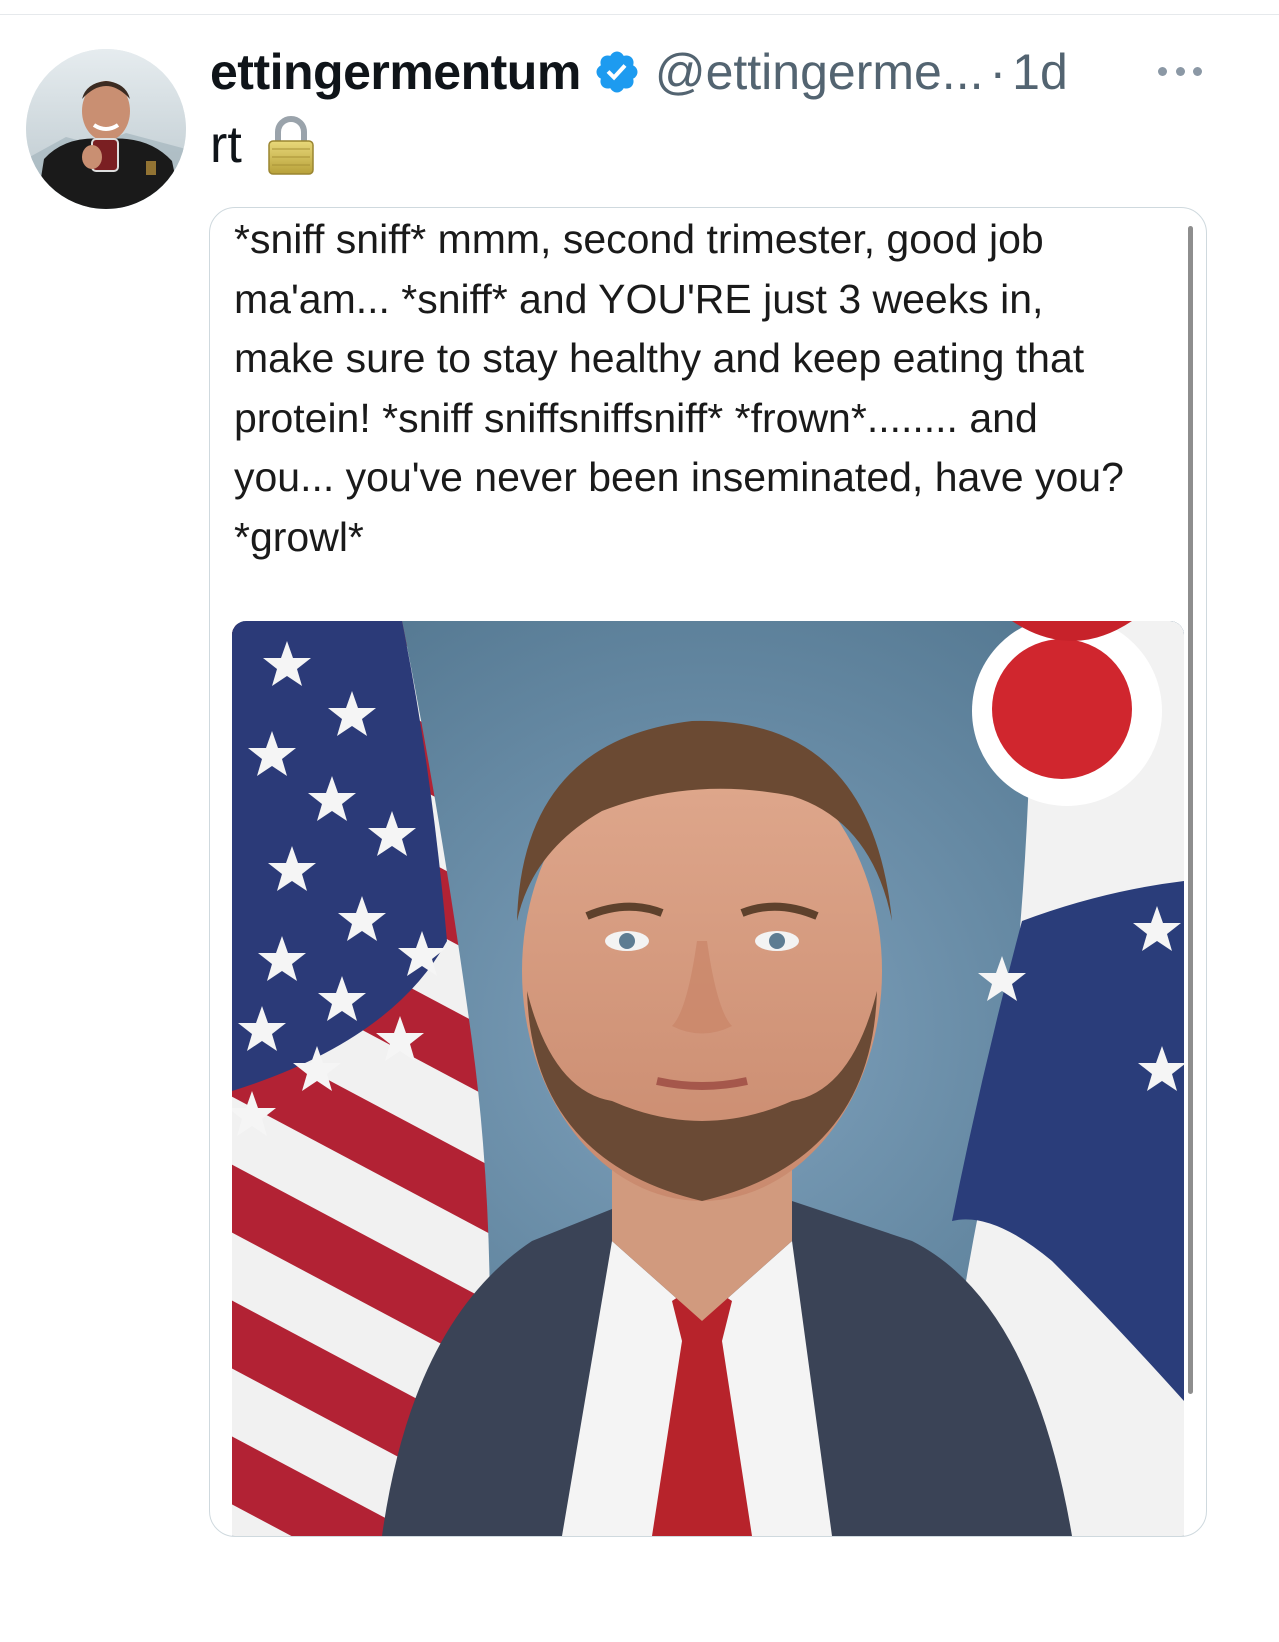 This screenshot has width=1279, height=1642. I want to click on tweet-header: ettingermentum @ettingerme... · 1d, so click(639, 72).